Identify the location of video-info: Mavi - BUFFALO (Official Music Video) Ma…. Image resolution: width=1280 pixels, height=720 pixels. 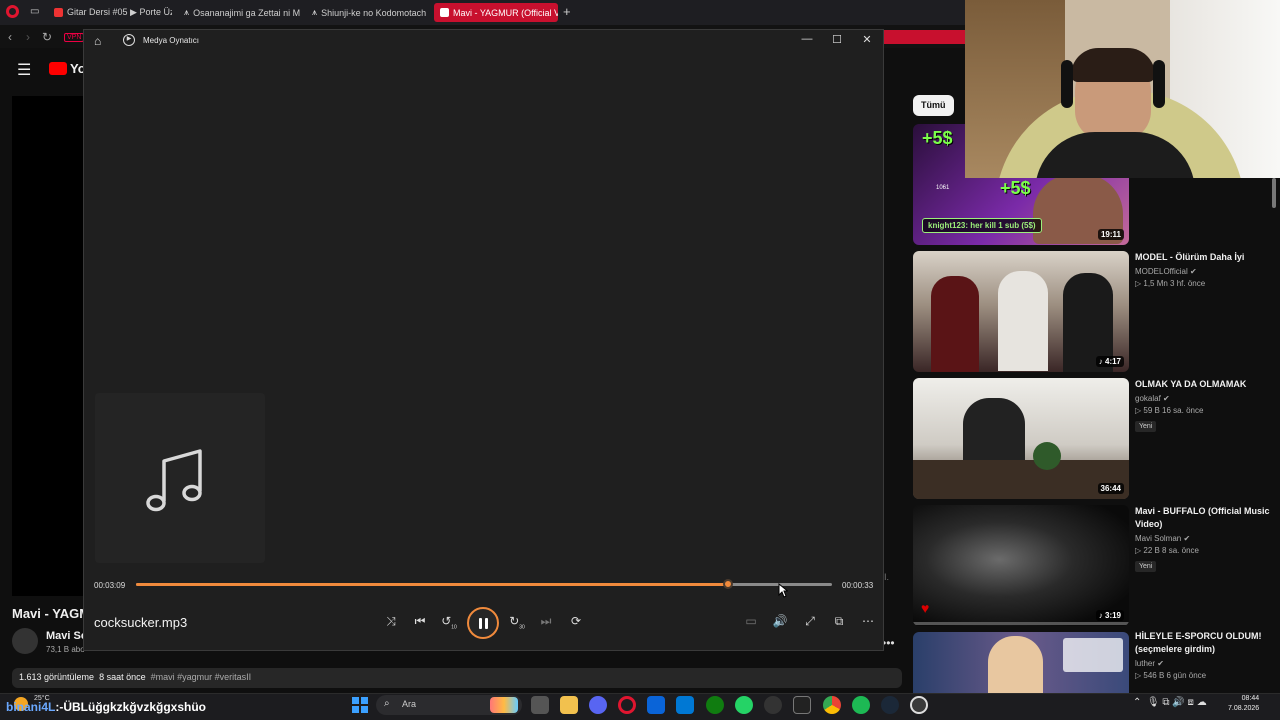
(1205, 539).